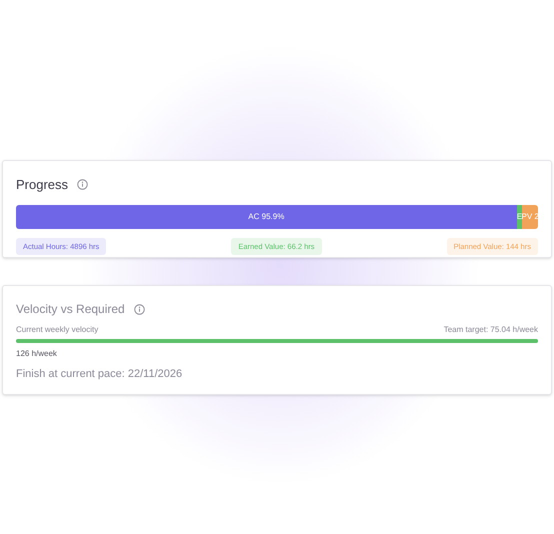 The width and height of the screenshot is (554, 534). What do you see at coordinates (266, 216) in the screenshot?
I see `bar-segment: AC 95.9%` at bounding box center [266, 216].